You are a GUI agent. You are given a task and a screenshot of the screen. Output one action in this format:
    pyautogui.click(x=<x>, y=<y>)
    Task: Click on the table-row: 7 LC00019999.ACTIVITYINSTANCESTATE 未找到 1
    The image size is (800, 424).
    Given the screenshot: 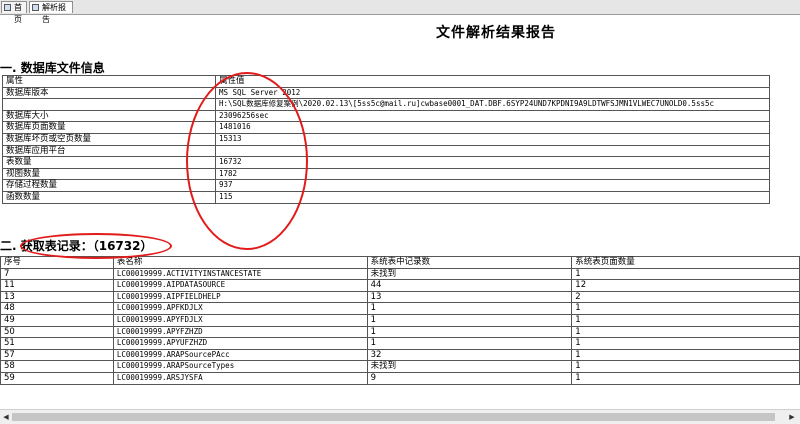 What is the action you would take?
    pyautogui.click(x=400, y=274)
    